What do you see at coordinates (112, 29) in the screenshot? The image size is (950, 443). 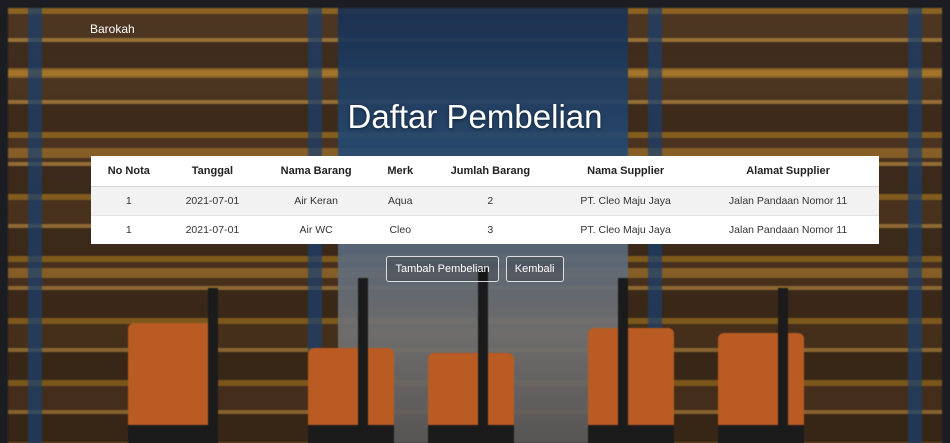 I see `navbar-brand: Barokah` at bounding box center [112, 29].